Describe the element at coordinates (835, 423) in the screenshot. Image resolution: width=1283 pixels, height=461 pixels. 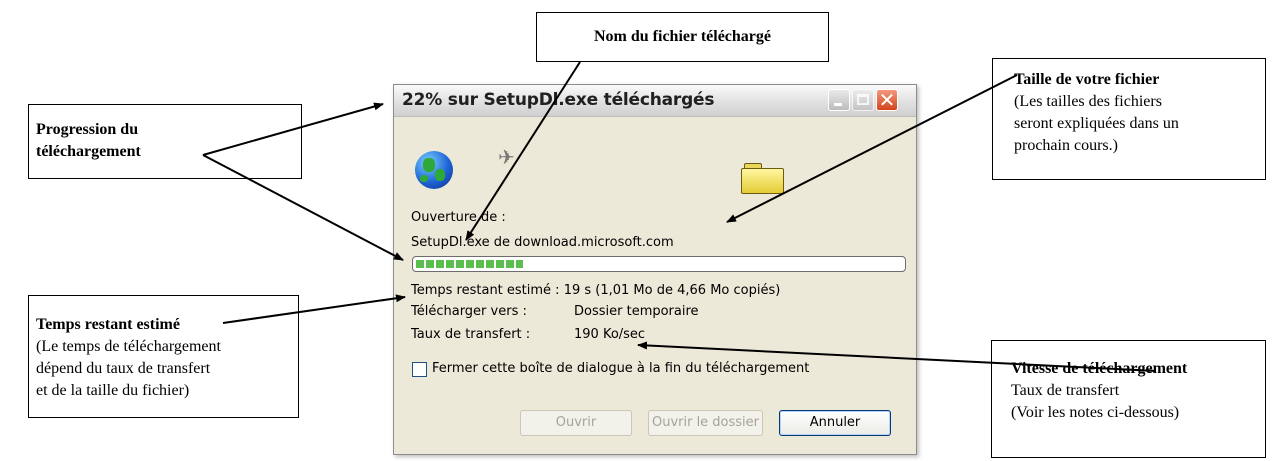
I see `cancel-button: Annuler` at that location.